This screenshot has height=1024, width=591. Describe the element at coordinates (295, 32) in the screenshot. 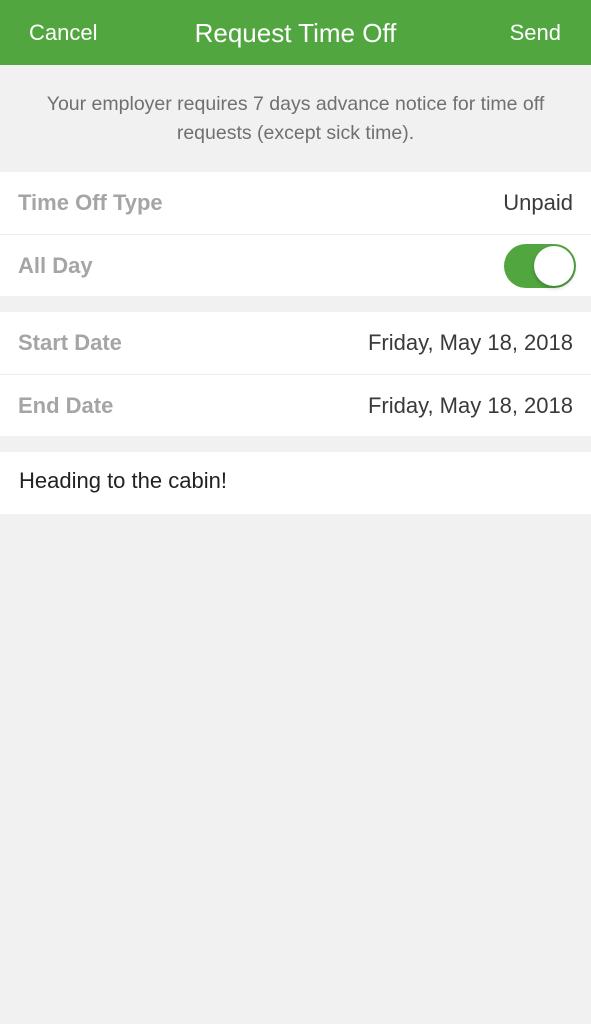

I see `navigation-bar: Cancel Request Time Off Send` at that location.